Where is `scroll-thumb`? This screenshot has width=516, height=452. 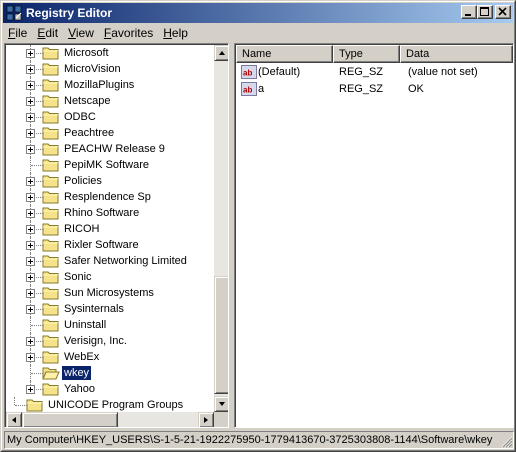 scroll-thumb is located at coordinates (221, 335).